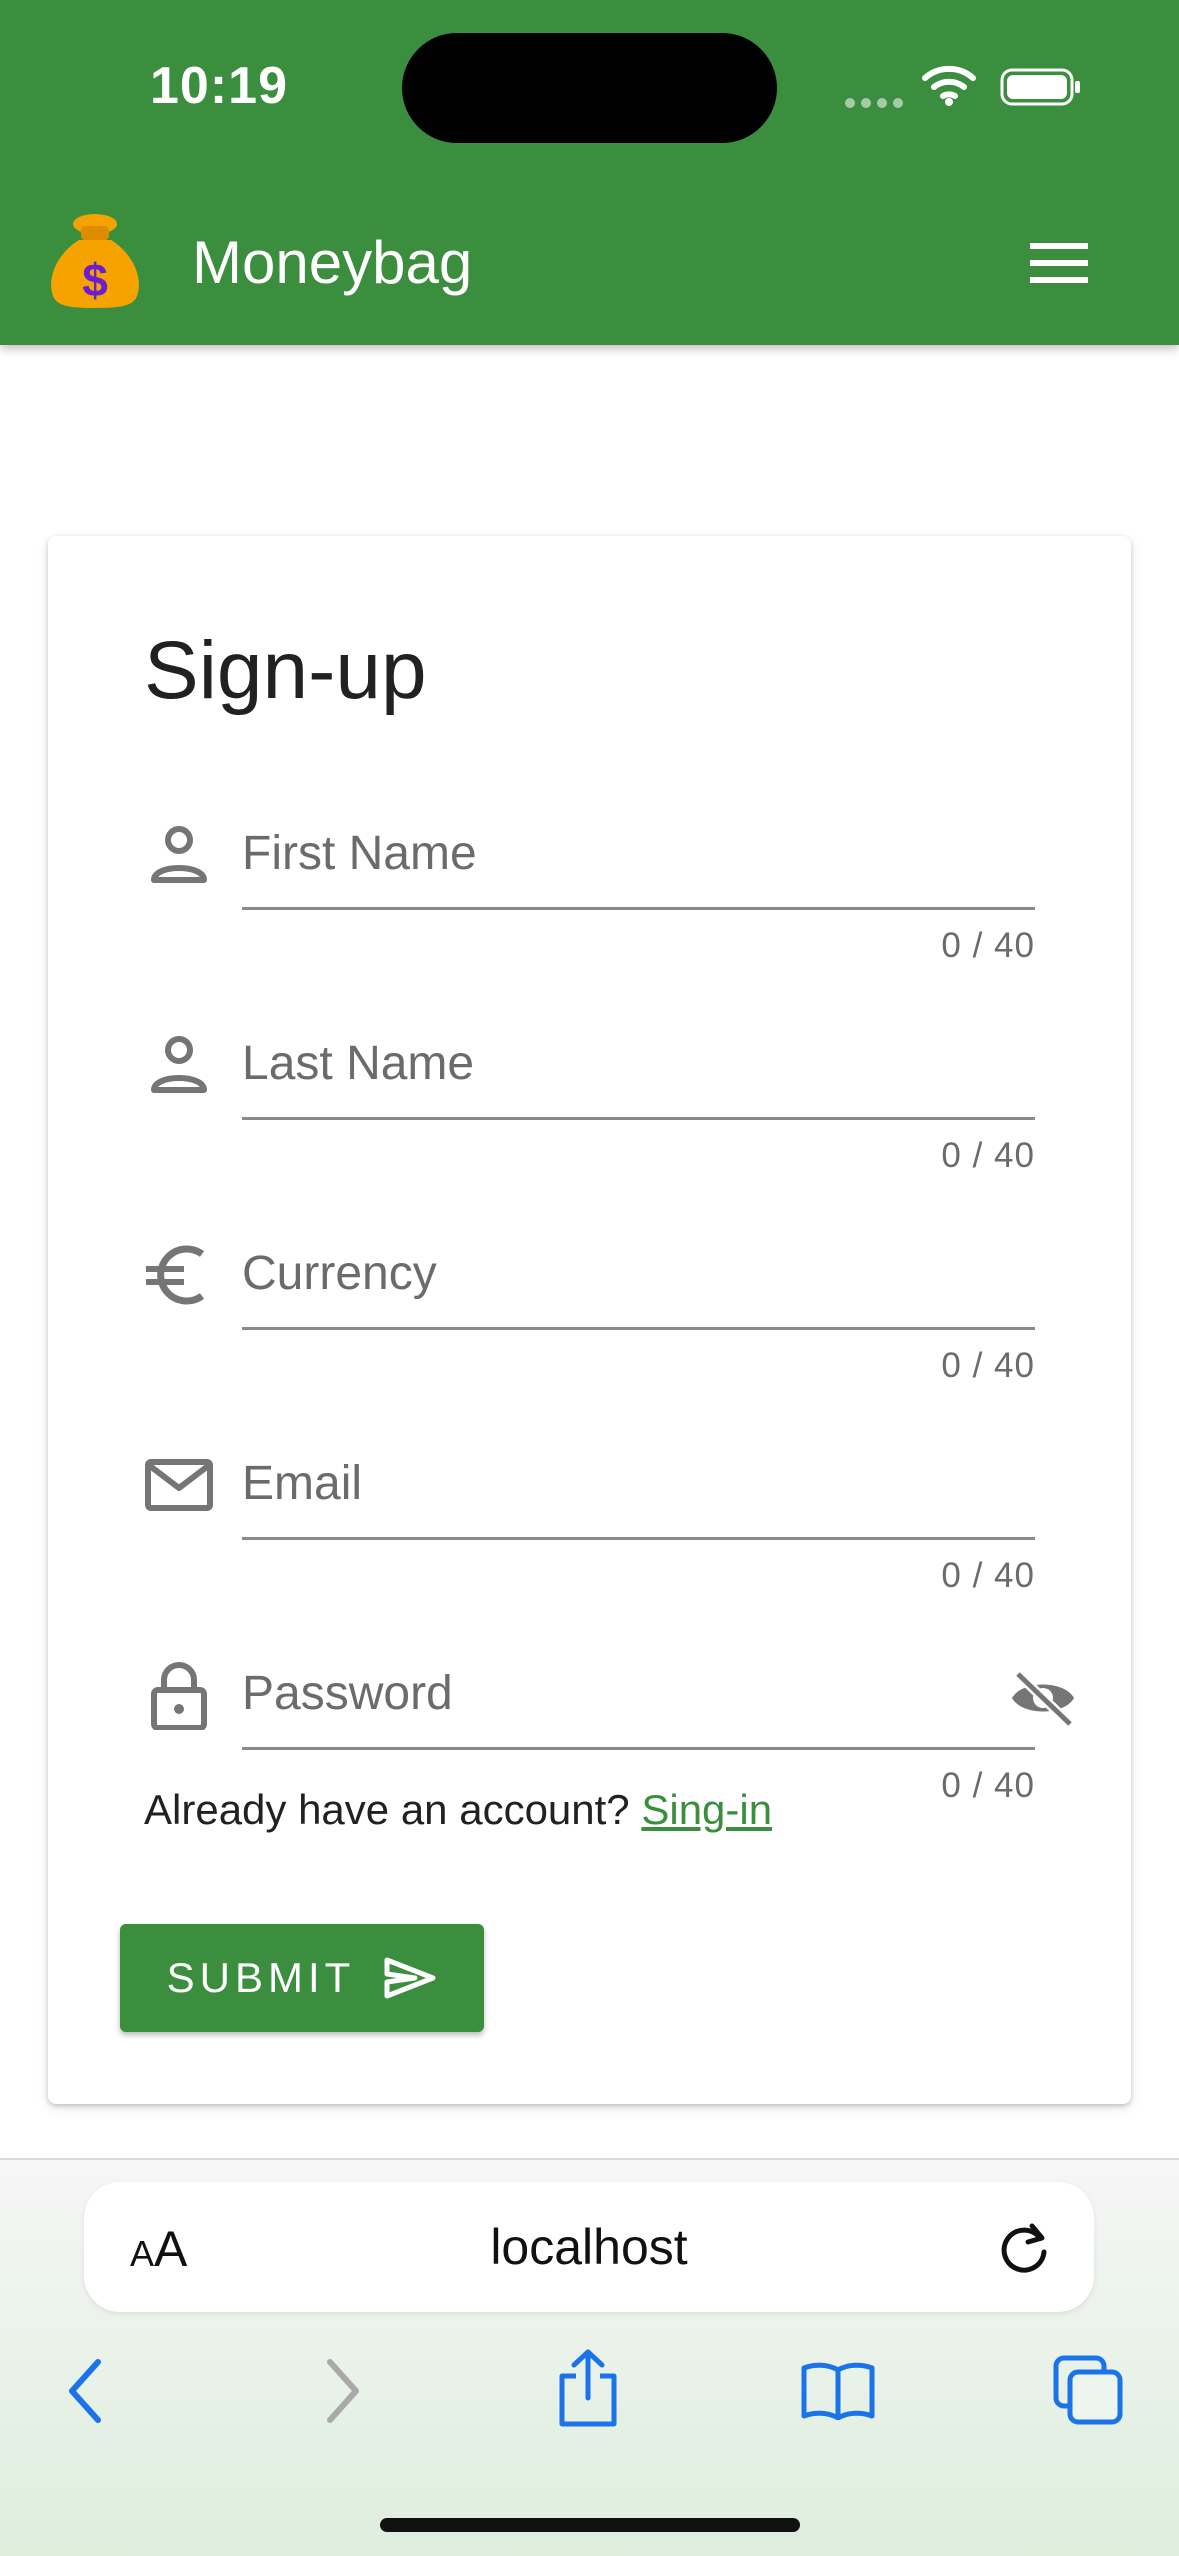 This screenshot has width=1179, height=2556. Describe the element at coordinates (219, 86) in the screenshot. I see `status-time: 10:19` at that location.